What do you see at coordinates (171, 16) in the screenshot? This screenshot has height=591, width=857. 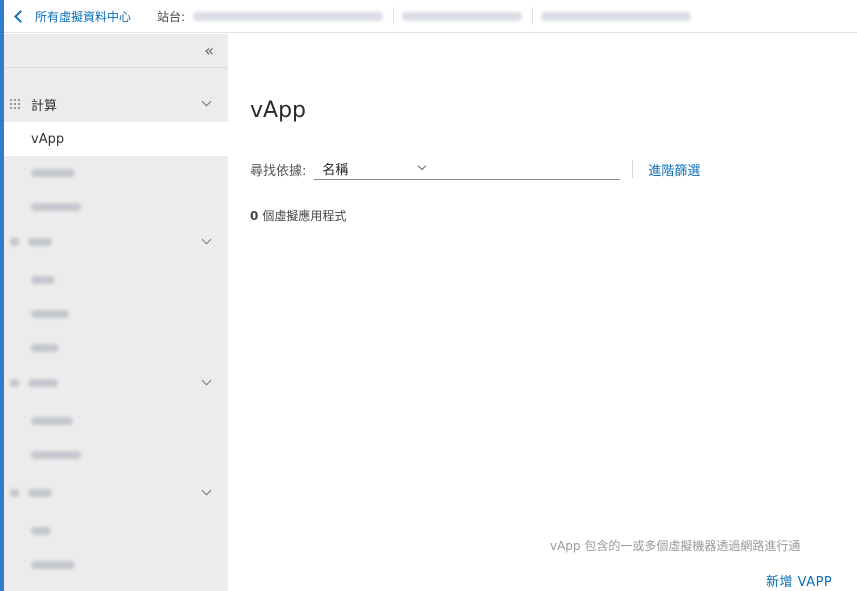 I see `site-label: 站台:` at bounding box center [171, 16].